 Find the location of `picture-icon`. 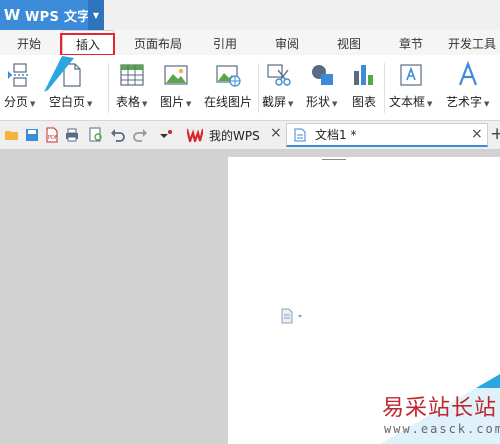

picture-icon is located at coordinates (176, 75).